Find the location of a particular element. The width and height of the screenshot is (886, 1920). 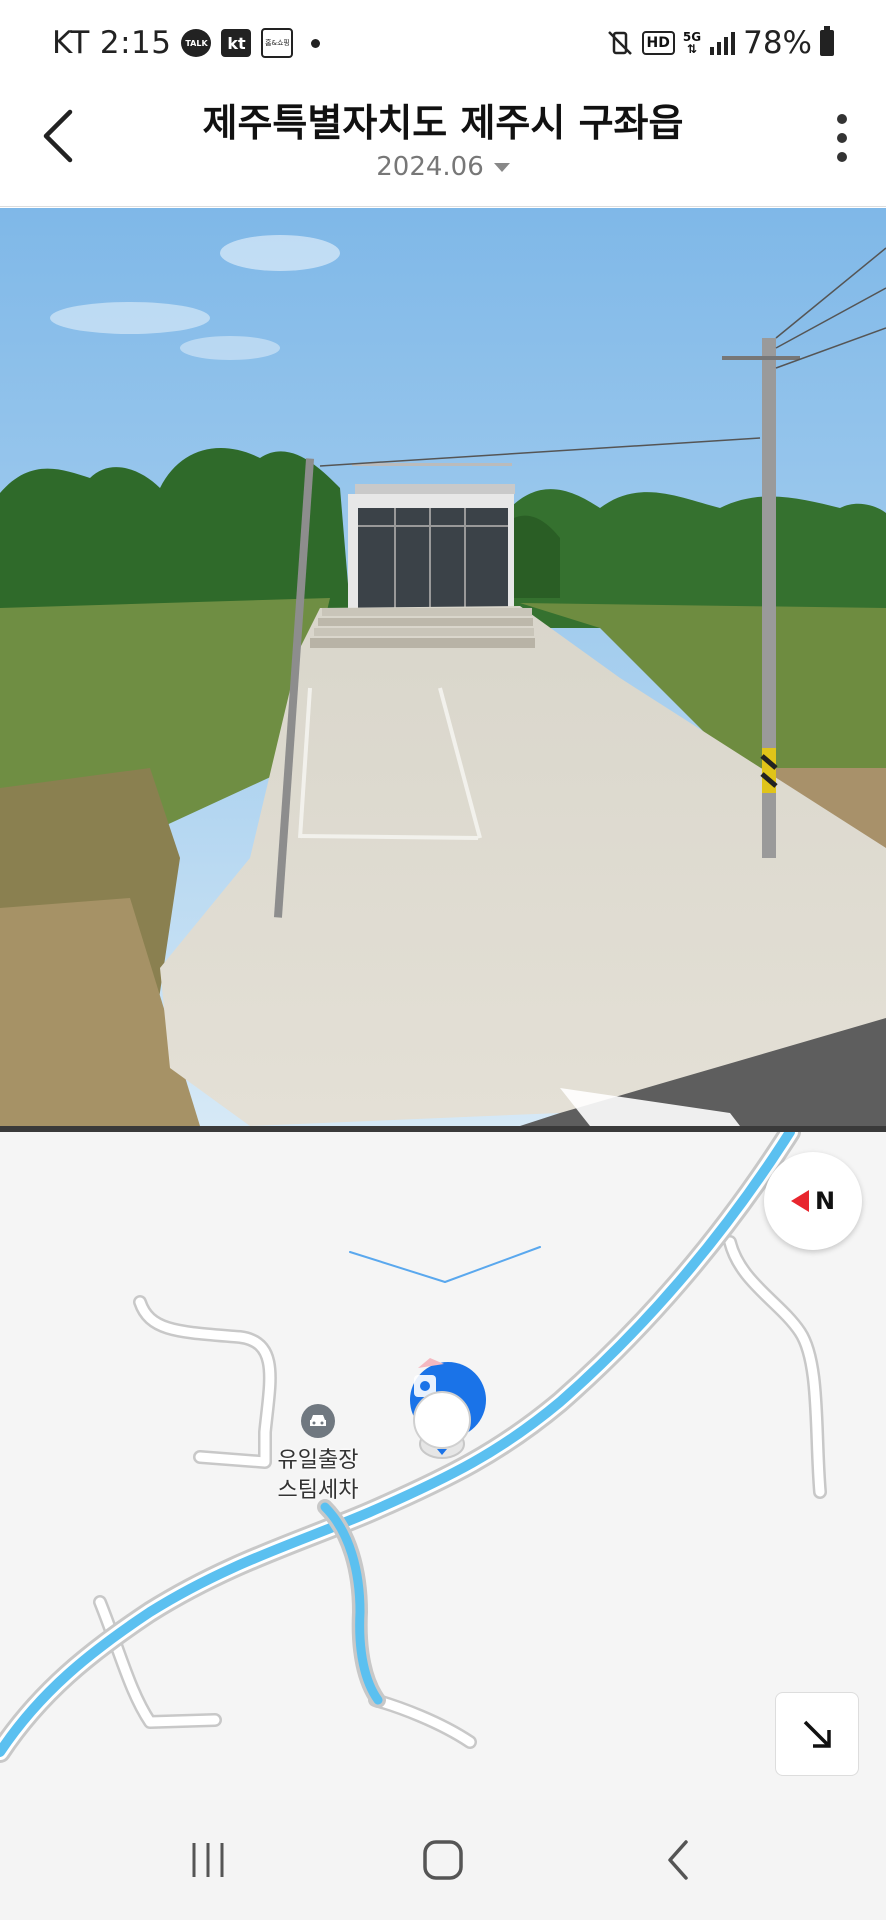

home-shopping-icon: 홈&쇼핑 is located at coordinates (277, 43).